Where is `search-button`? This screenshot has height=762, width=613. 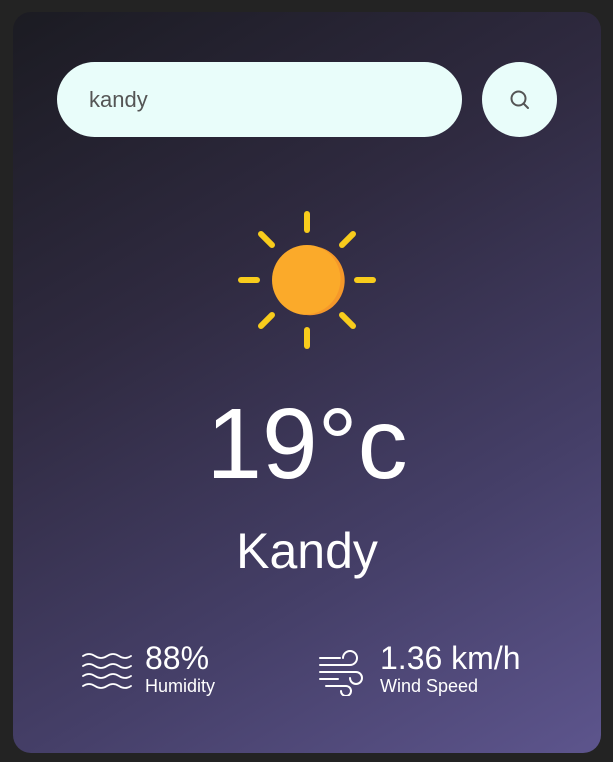 search-button is located at coordinates (519, 99).